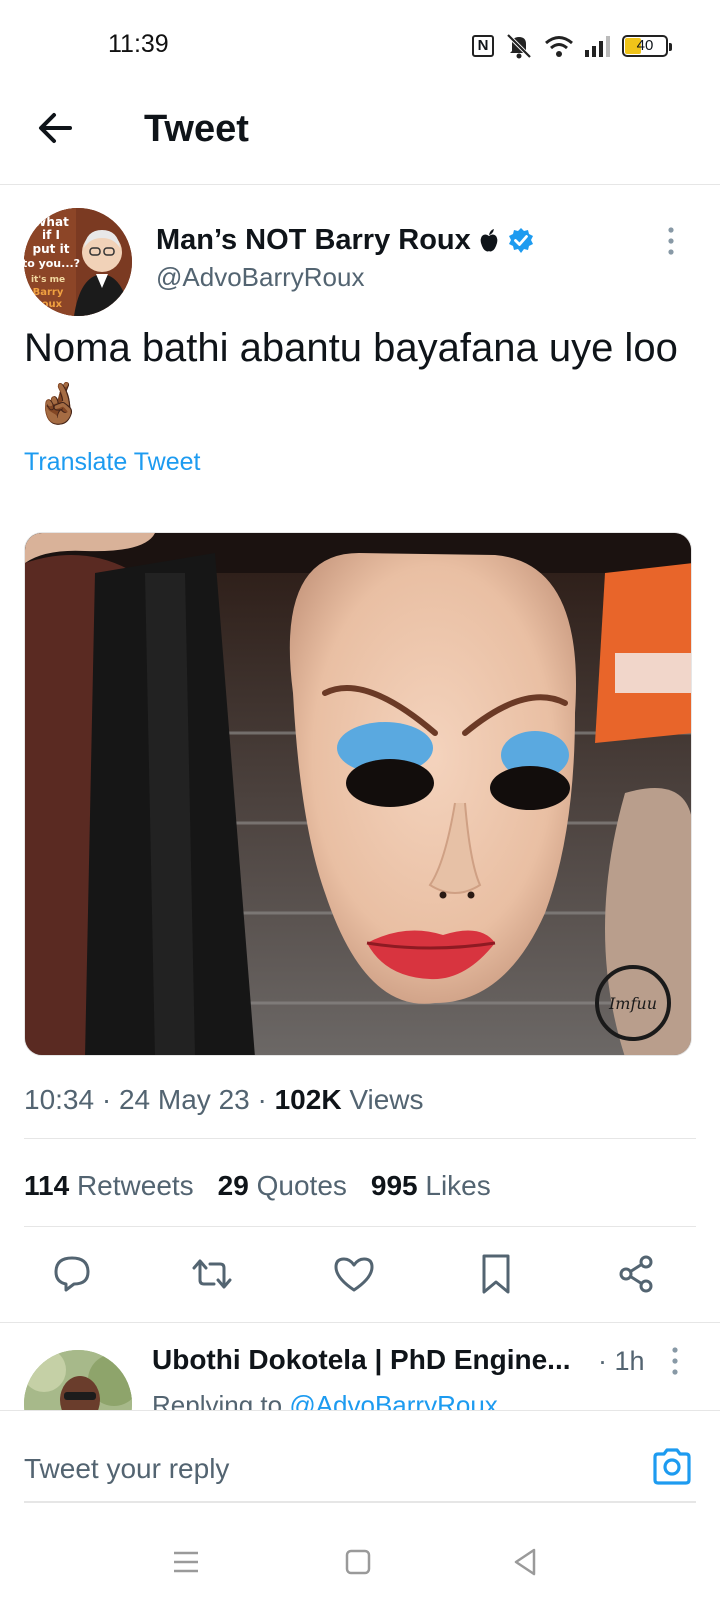 The height and width of the screenshot is (1600, 720). I want to click on retweet-button, so click(212, 1274).